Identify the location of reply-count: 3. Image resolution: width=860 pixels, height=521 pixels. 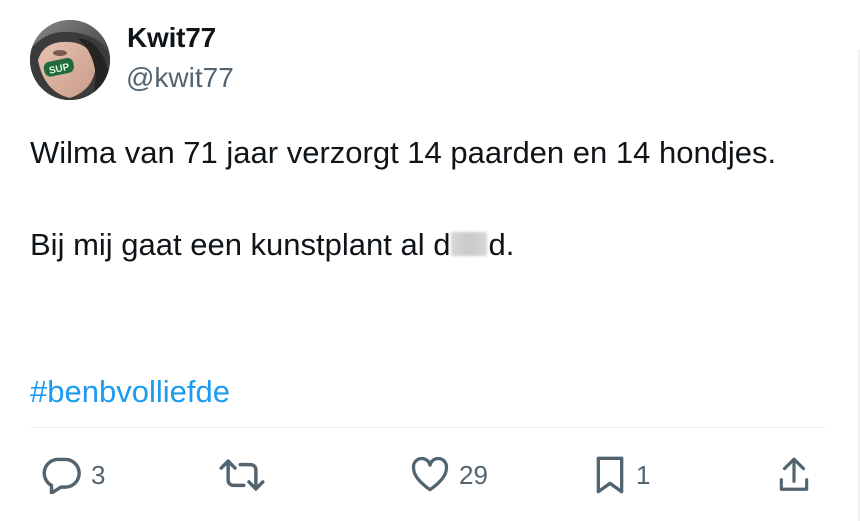
(98, 474).